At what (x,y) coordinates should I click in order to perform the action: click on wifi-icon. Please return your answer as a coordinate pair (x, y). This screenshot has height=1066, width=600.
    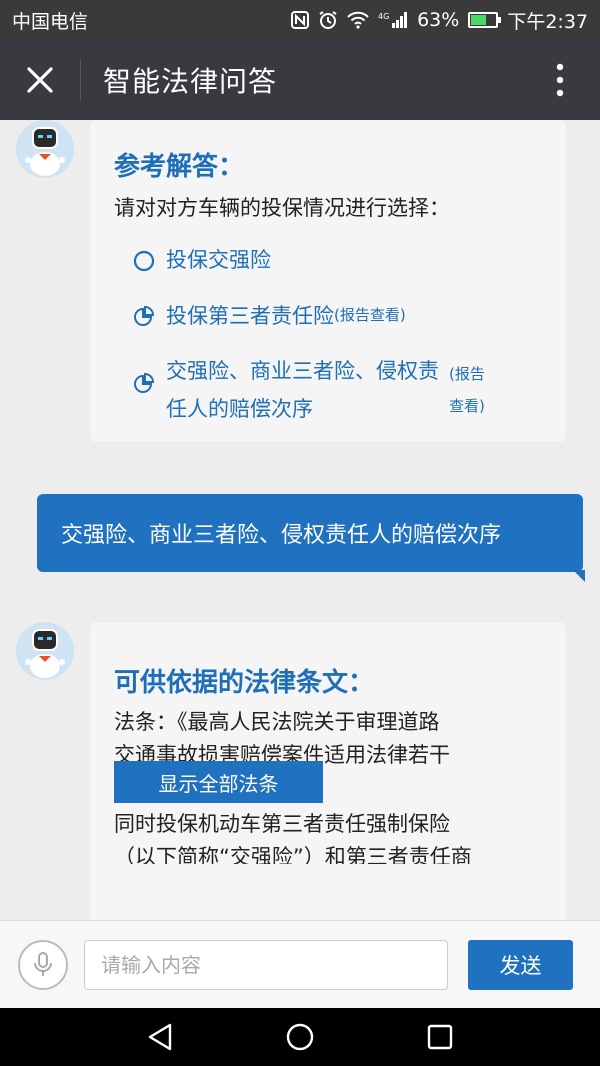
    Looking at the image, I should click on (358, 20).